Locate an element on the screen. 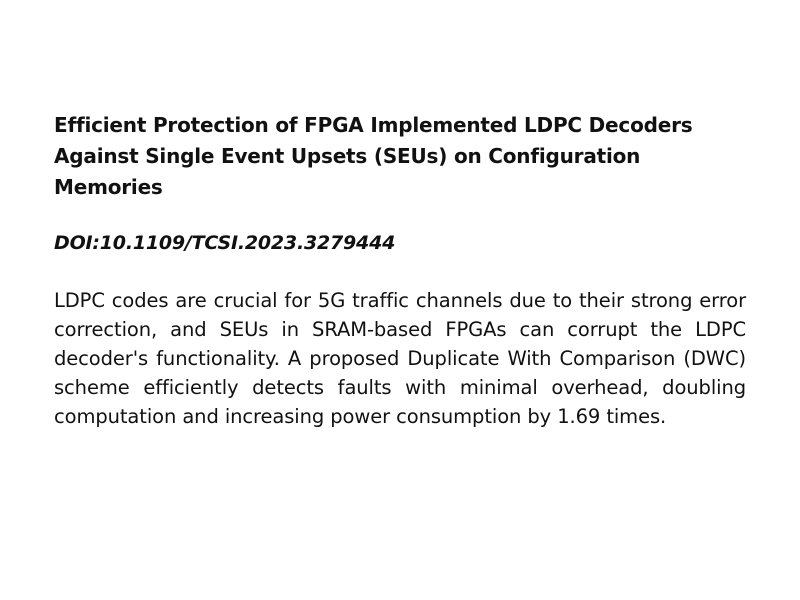 The image size is (800, 600). doi-text: DOI:10.1109/TCSI.2023.3279444 is located at coordinates (225, 243).